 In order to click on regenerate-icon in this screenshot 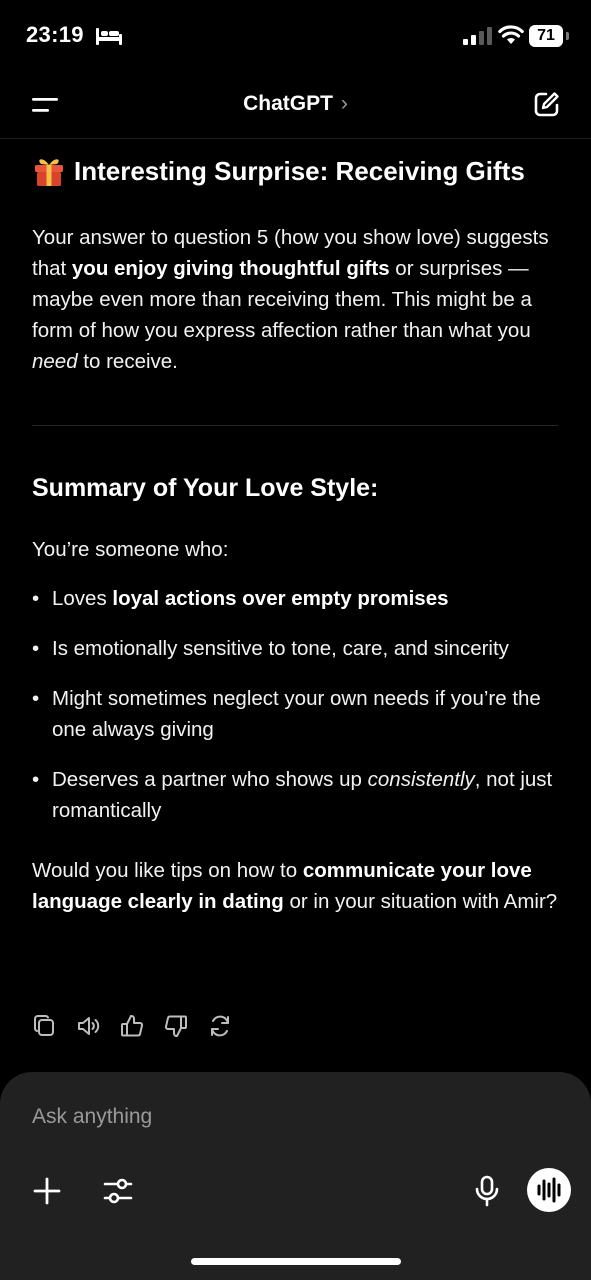, I will do `click(220, 1026)`.